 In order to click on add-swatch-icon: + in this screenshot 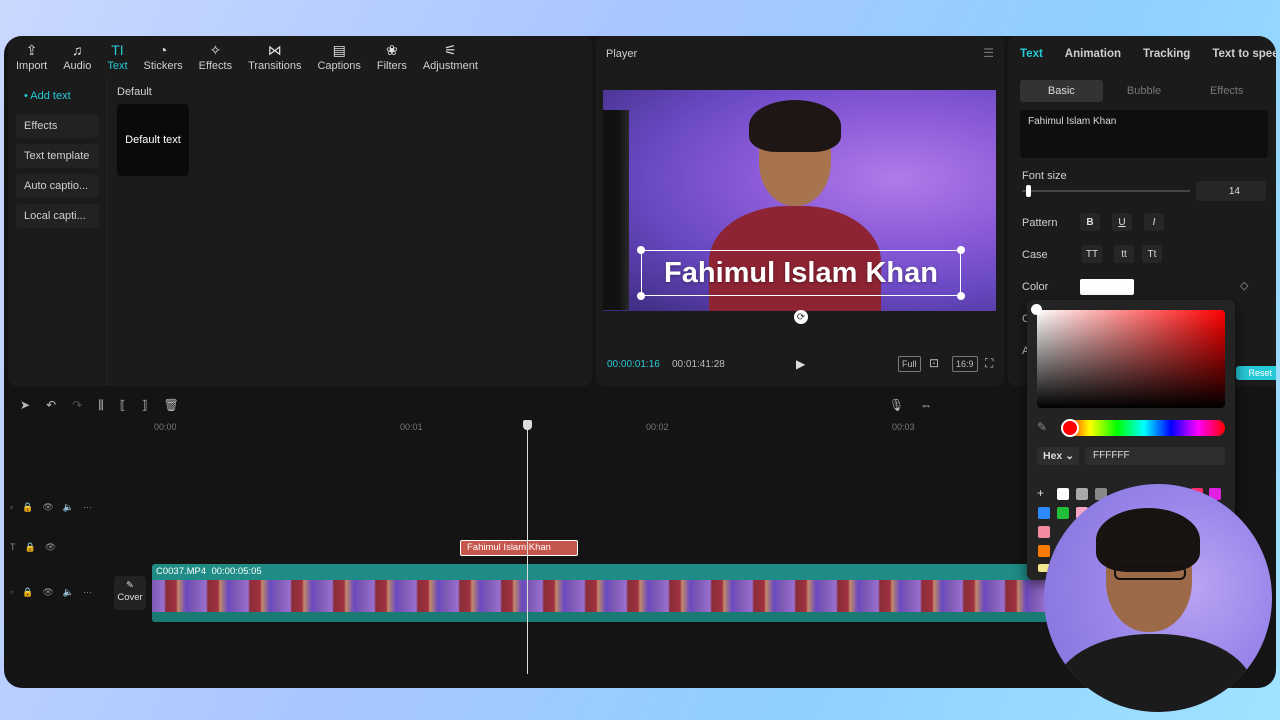, I will do `click(1040, 493)`.